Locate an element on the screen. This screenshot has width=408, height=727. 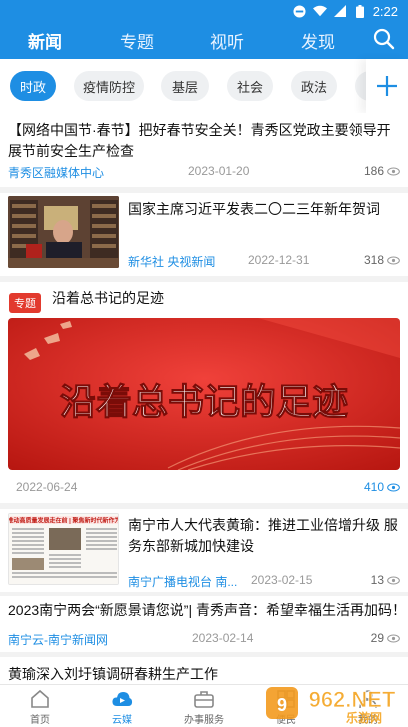
signal-icon is located at coordinates (340, 11).